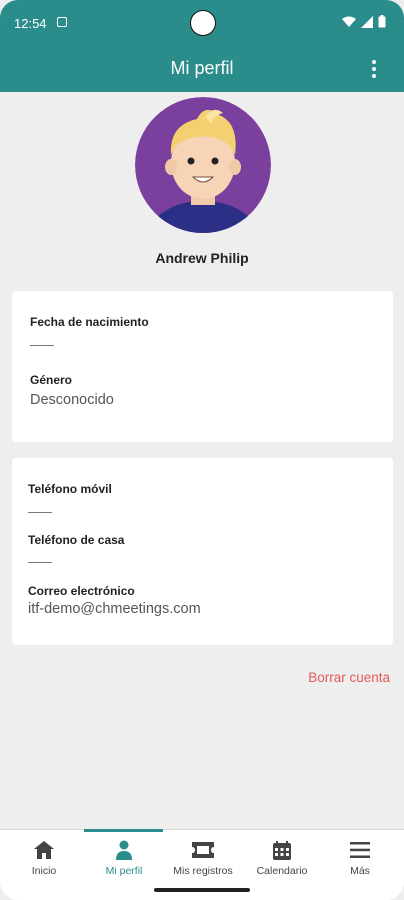  I want to click on app-bar: Mi perfil, so click(202, 69).